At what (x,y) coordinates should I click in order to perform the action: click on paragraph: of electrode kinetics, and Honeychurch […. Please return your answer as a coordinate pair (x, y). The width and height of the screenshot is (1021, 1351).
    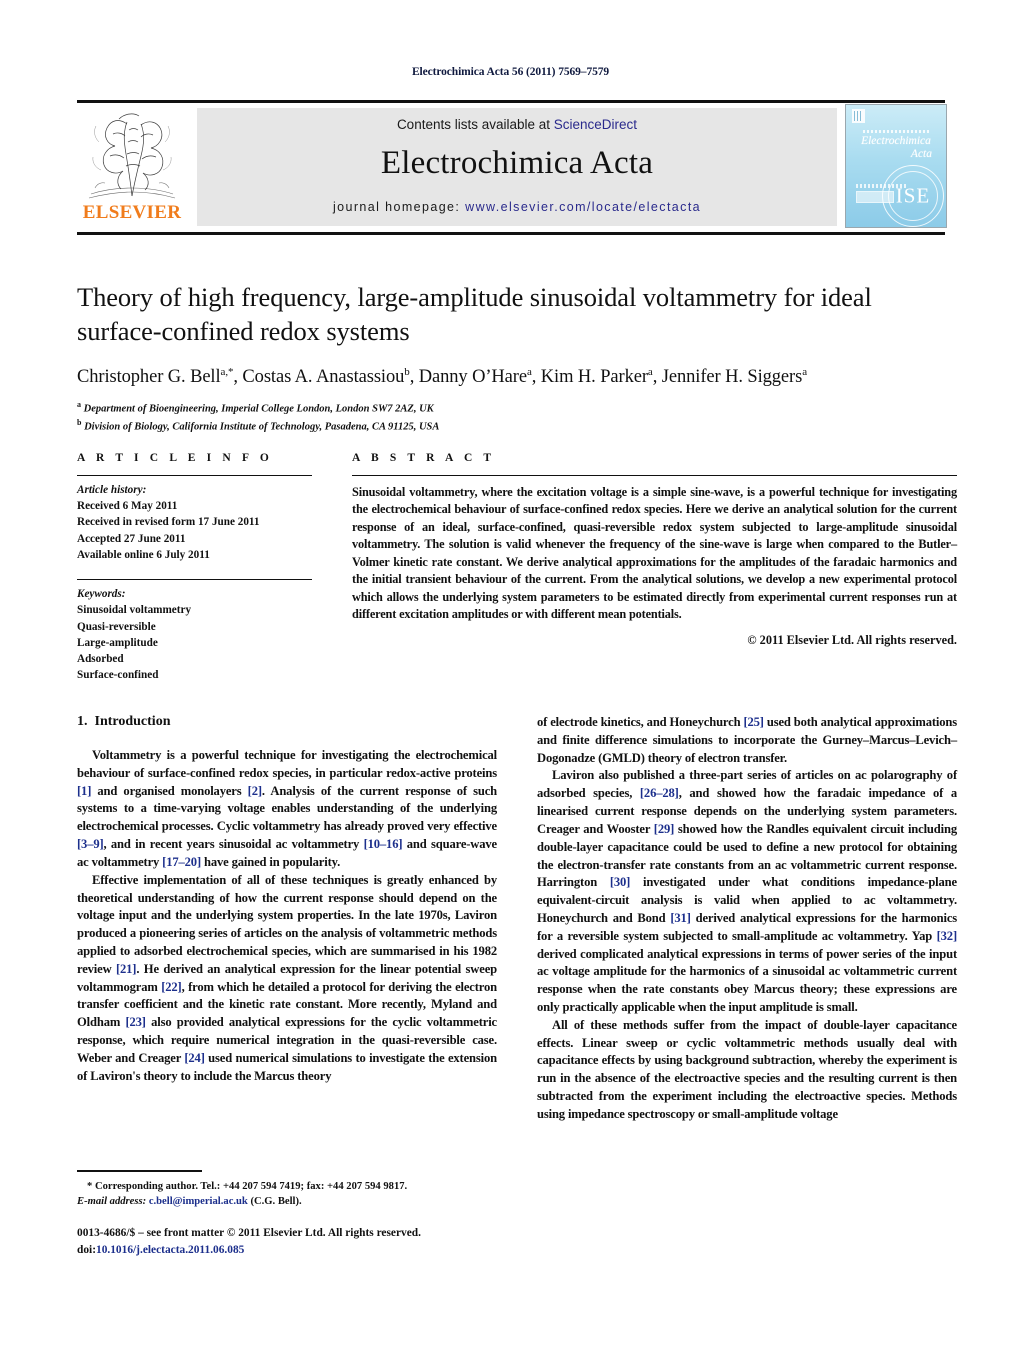
    Looking at the image, I should click on (747, 740).